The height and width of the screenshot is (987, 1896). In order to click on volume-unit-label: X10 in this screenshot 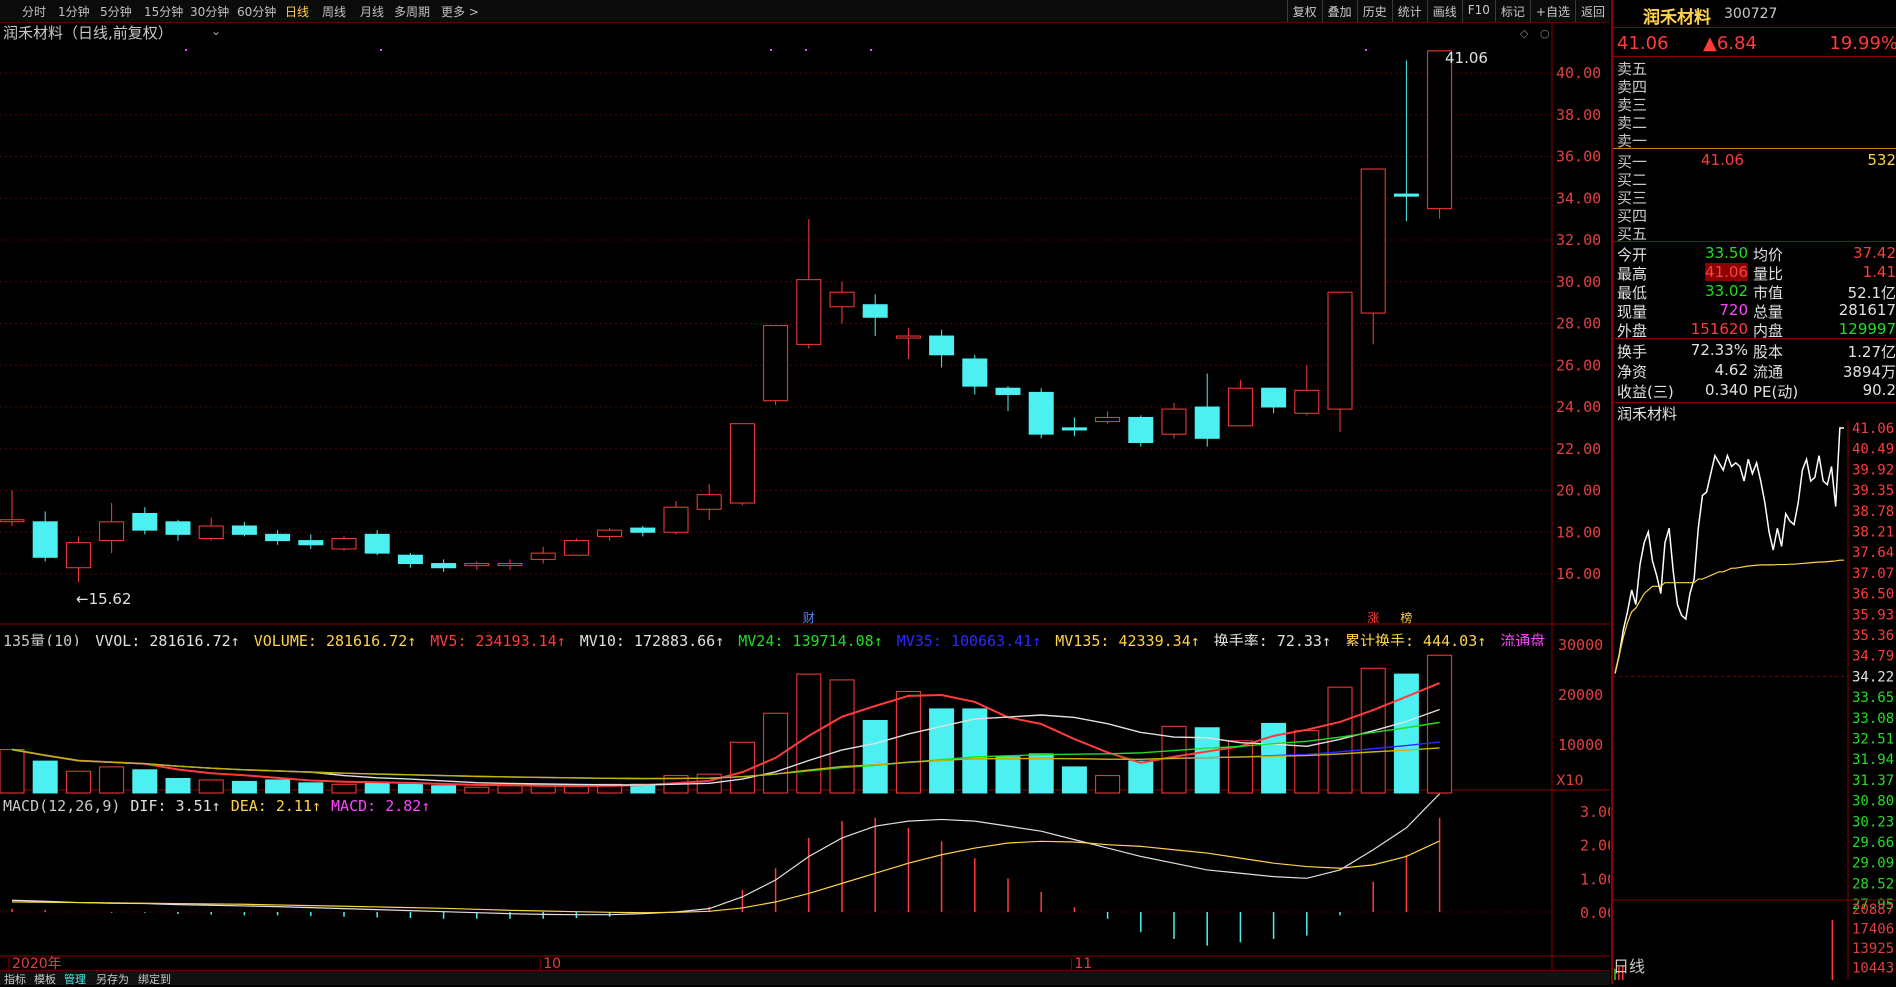, I will do `click(1569, 781)`.